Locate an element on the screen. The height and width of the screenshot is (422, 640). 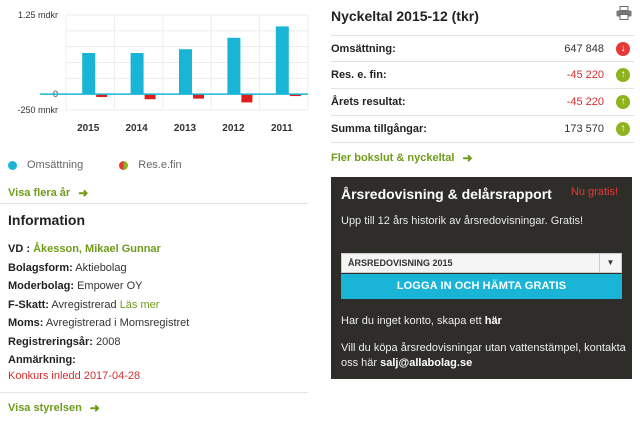
anmarkning-value: Konkurs inledd 2017-04-28 is located at coordinates (74, 375).